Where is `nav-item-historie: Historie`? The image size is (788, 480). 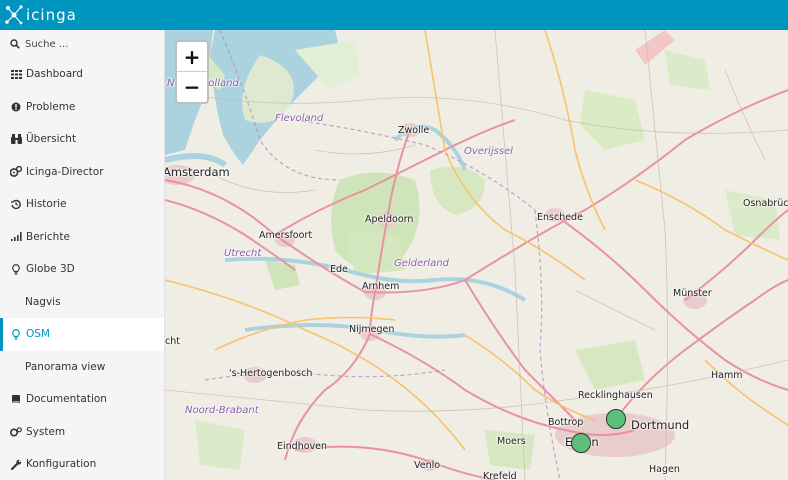 nav-item-historie: Historie is located at coordinates (82, 204).